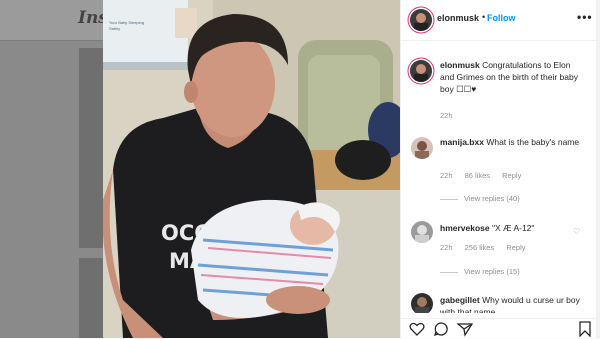 Image resolution: width=600 pixels, height=339 pixels. I want to click on comment-meta: 22h 256 likes Reply, so click(488, 247).